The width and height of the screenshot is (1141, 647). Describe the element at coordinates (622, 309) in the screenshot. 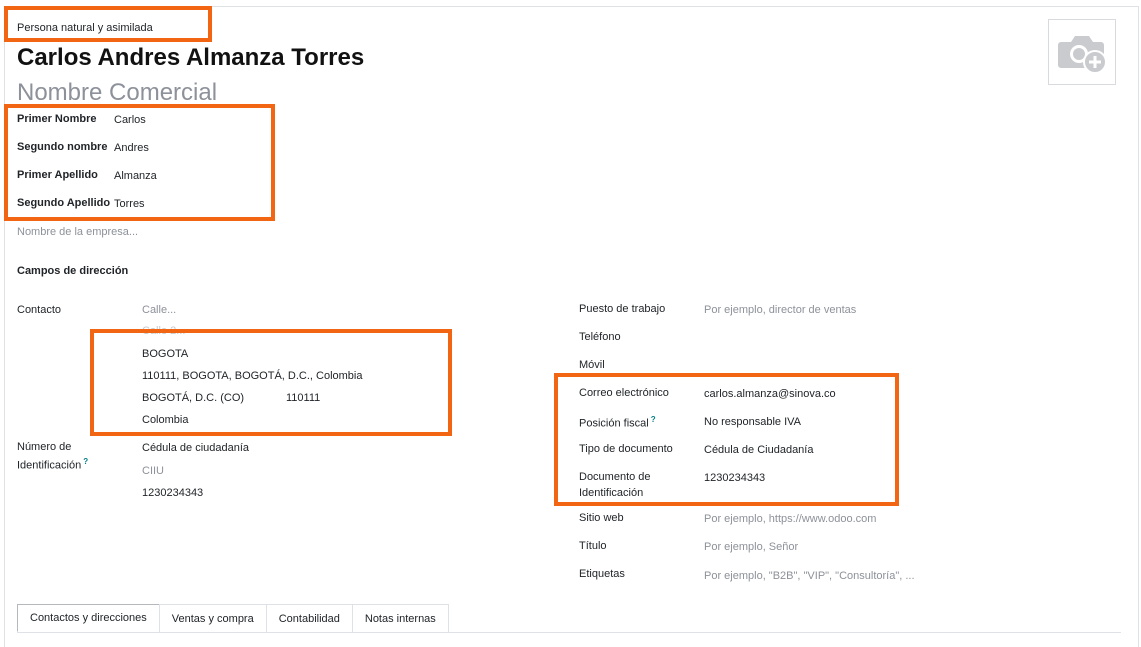

I see `job-label: Puesto de trabajo` at that location.